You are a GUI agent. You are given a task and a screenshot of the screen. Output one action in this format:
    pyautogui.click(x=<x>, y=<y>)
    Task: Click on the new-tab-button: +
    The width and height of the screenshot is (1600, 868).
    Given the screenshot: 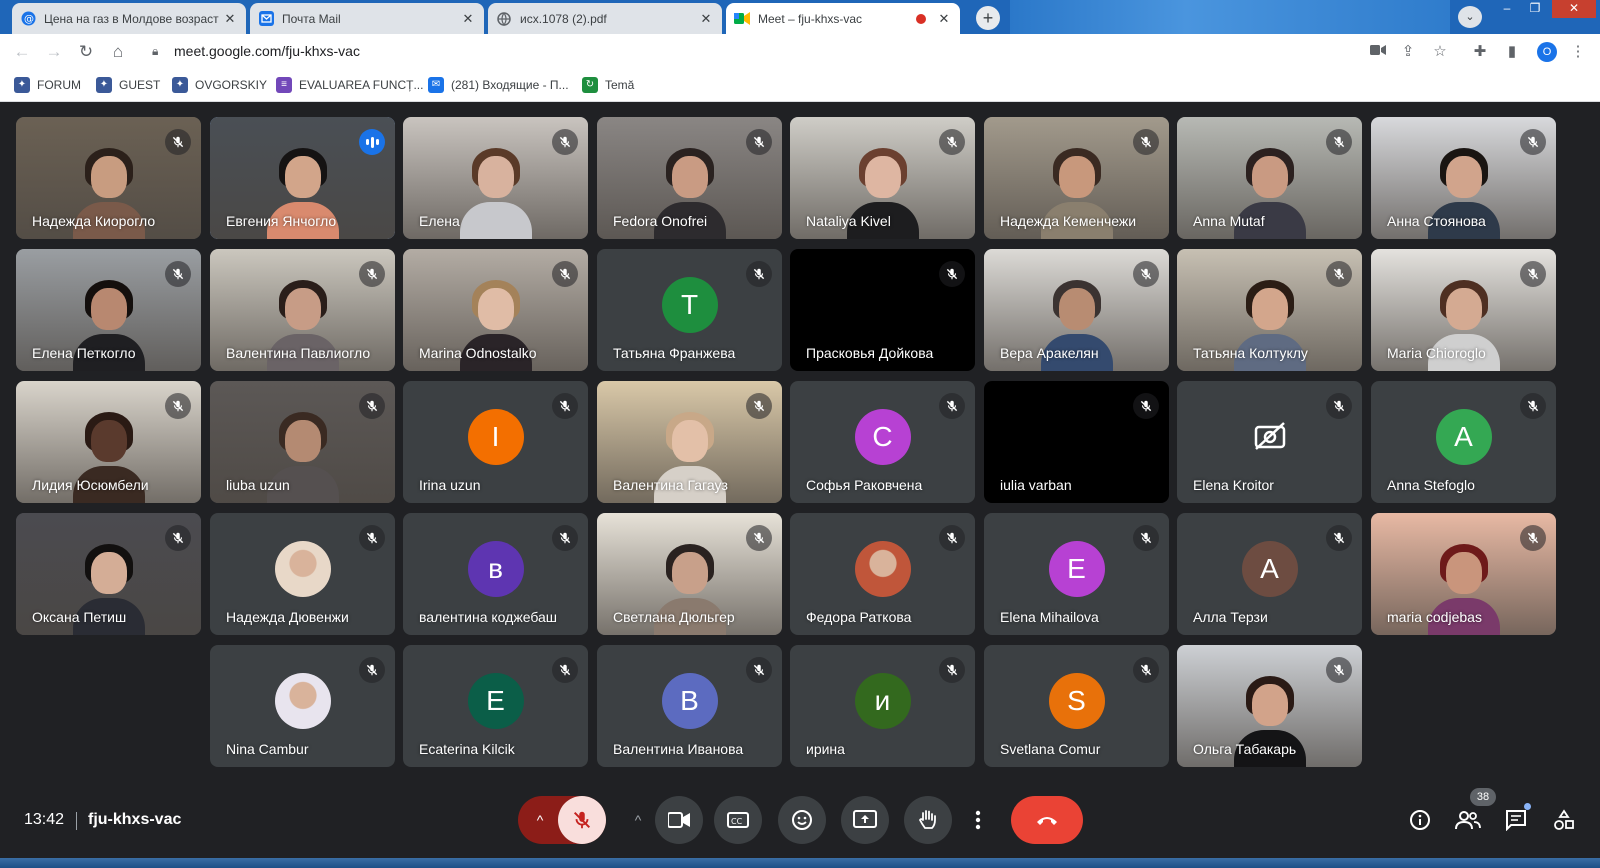 What is the action you would take?
    pyautogui.click(x=988, y=18)
    